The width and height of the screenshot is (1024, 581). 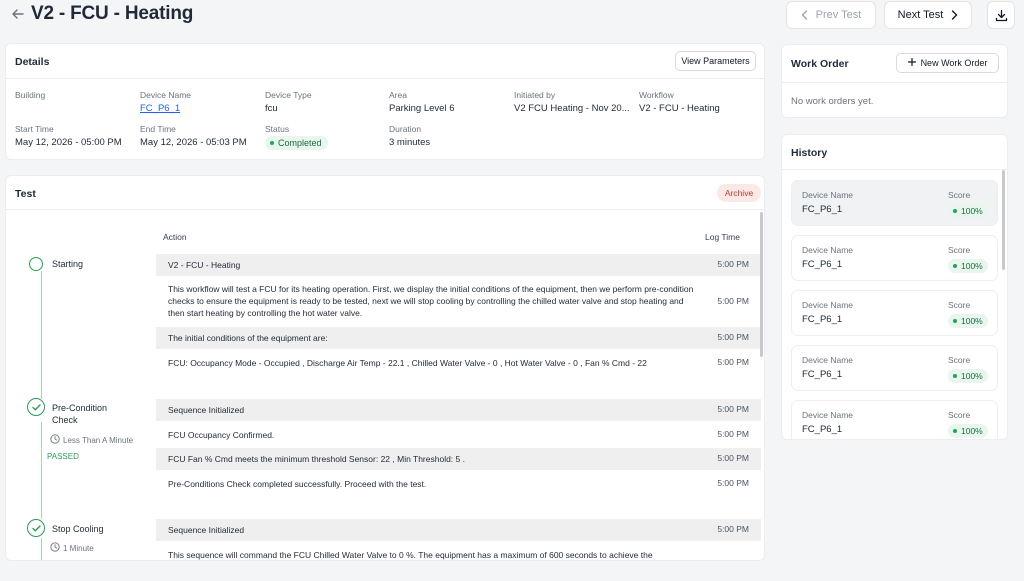 What do you see at coordinates (512, 15) in the screenshot?
I see `top-bar: V2 - FCU - Heating Prev Test Next Test` at bounding box center [512, 15].